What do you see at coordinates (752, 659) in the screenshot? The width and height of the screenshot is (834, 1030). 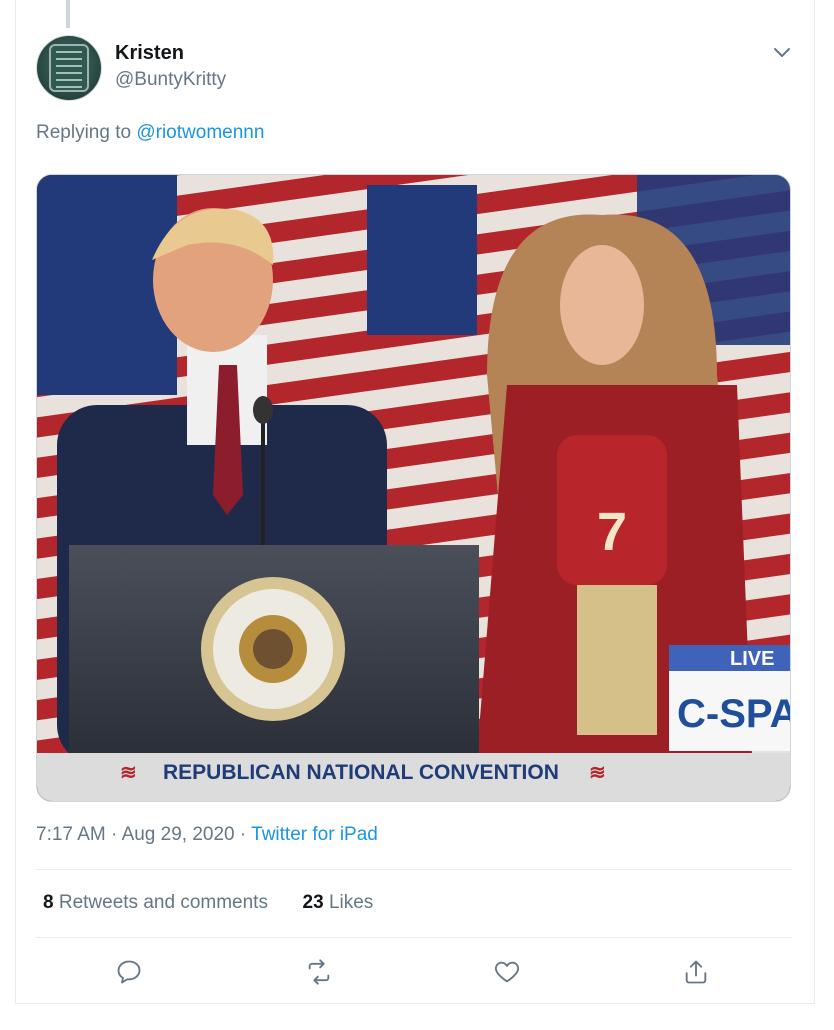 I see `live-label: LIVE` at bounding box center [752, 659].